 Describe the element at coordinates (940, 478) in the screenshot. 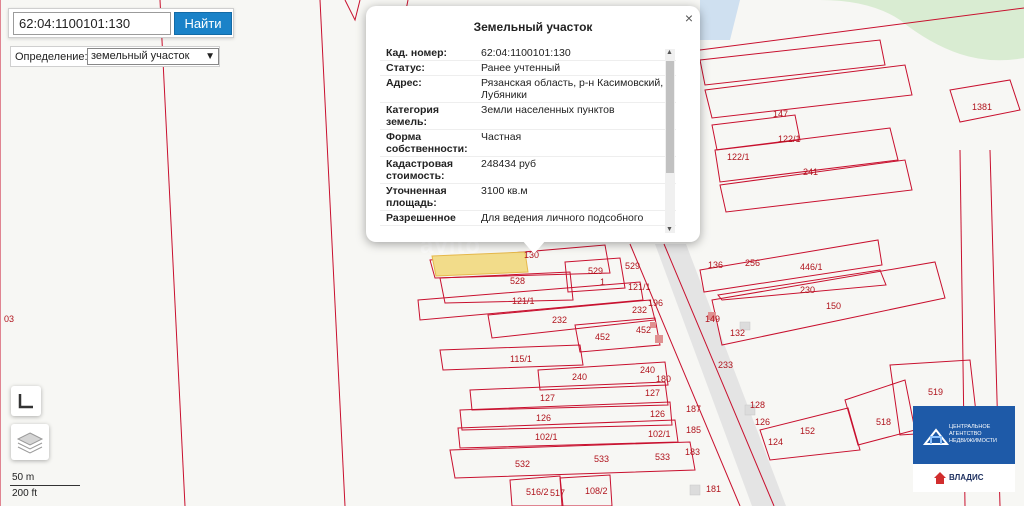

I see `home-icon` at that location.